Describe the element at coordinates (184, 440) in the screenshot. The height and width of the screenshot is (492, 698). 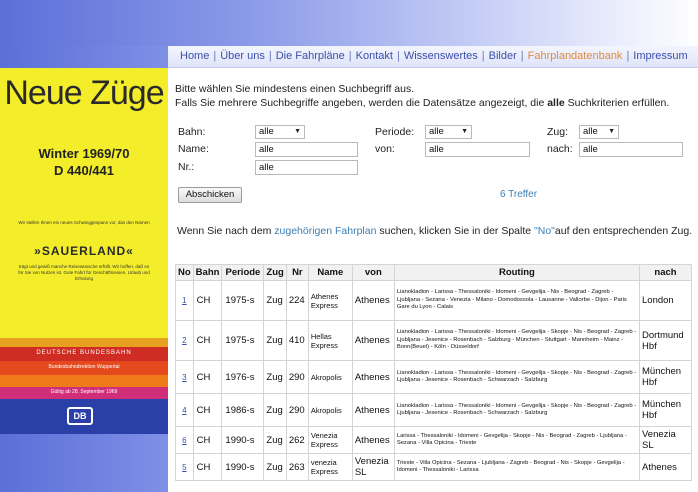
I see `cell-no: 6` at that location.